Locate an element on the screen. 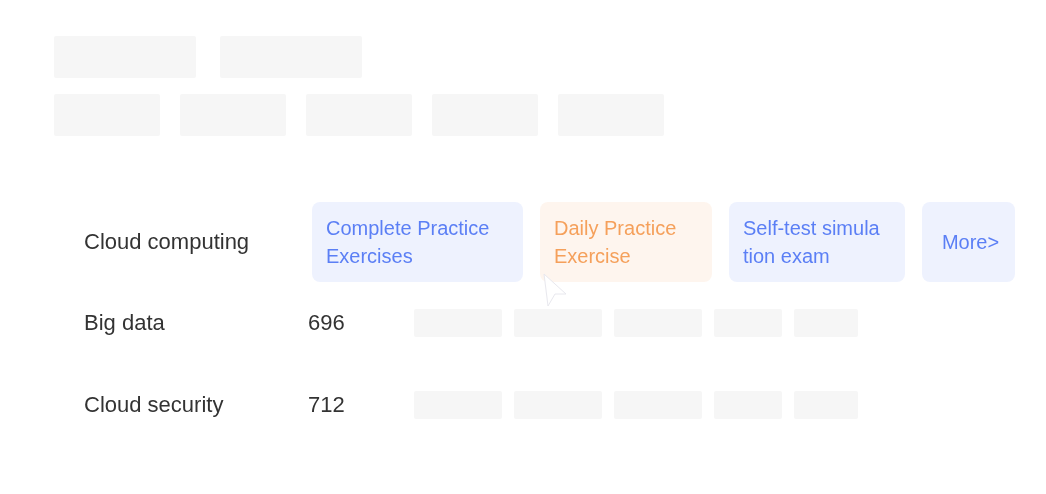 Image resolution: width=1046 pixels, height=494 pixels. practice-button: Complete Practice Exercises is located at coordinates (417, 242).